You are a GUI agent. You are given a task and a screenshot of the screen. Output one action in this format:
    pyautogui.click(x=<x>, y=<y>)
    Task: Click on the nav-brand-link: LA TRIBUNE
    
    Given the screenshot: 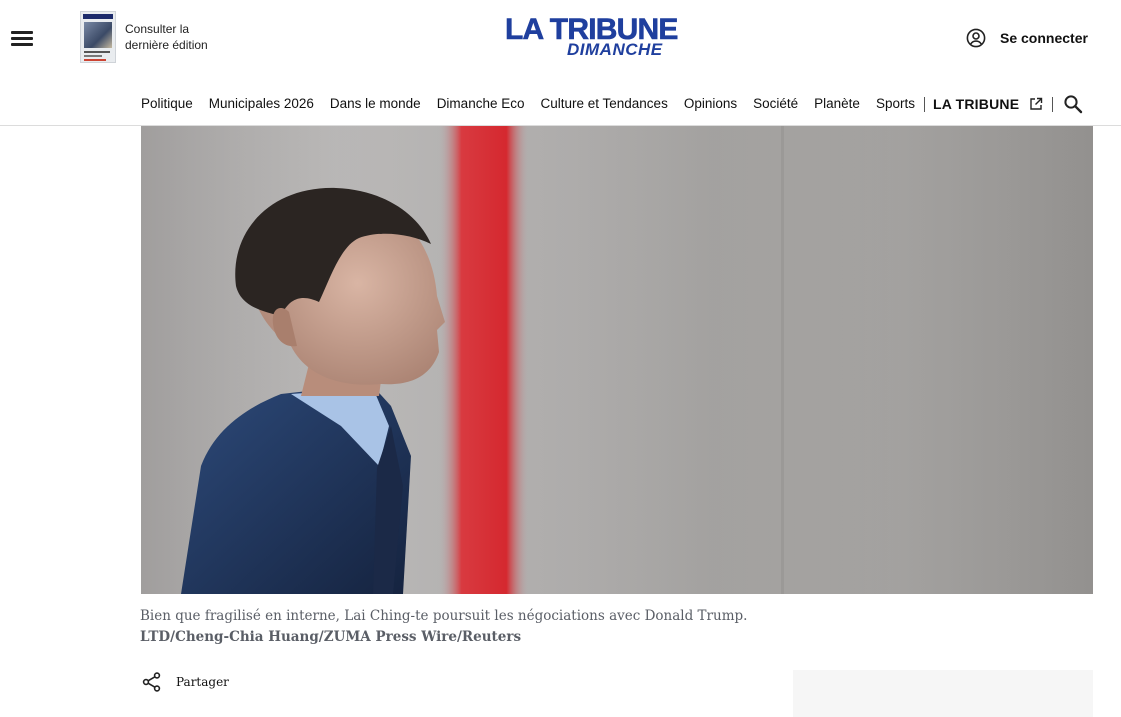 What is the action you would take?
    pyautogui.click(x=976, y=104)
    